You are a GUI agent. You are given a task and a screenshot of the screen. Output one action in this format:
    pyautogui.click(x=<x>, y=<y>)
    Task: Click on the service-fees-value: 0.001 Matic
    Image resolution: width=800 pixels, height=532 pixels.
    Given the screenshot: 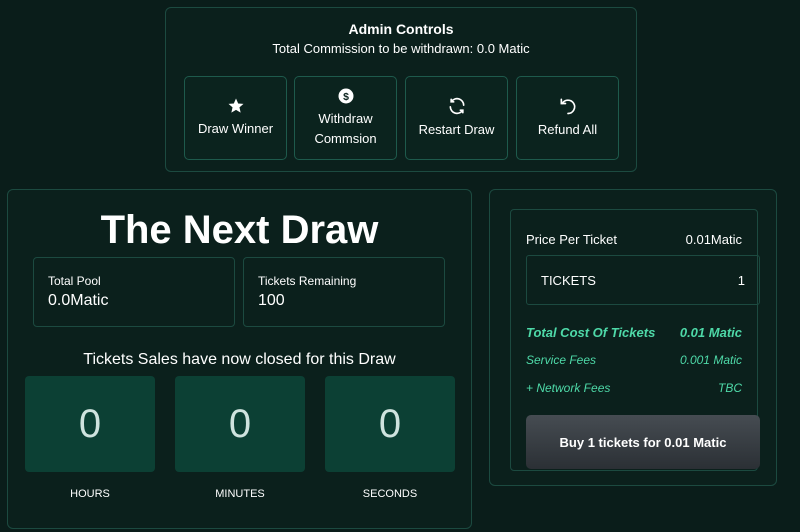 What is the action you would take?
    pyautogui.click(x=710, y=360)
    